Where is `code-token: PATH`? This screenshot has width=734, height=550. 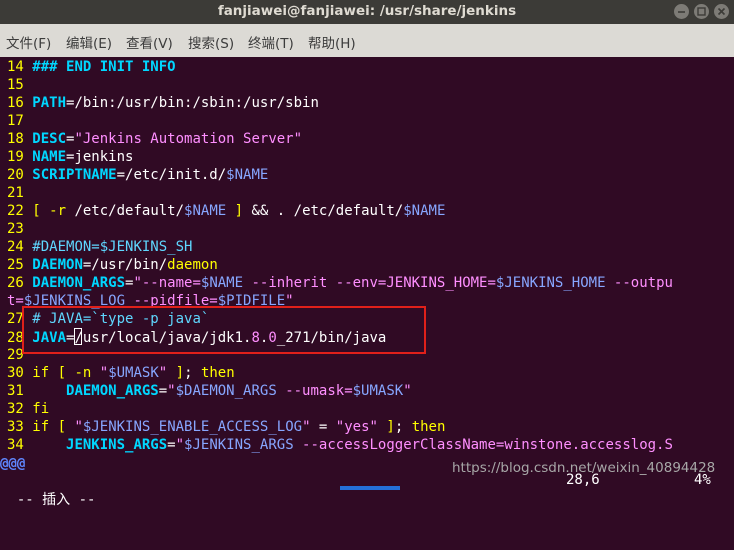 code-token: PATH is located at coordinates (49, 103).